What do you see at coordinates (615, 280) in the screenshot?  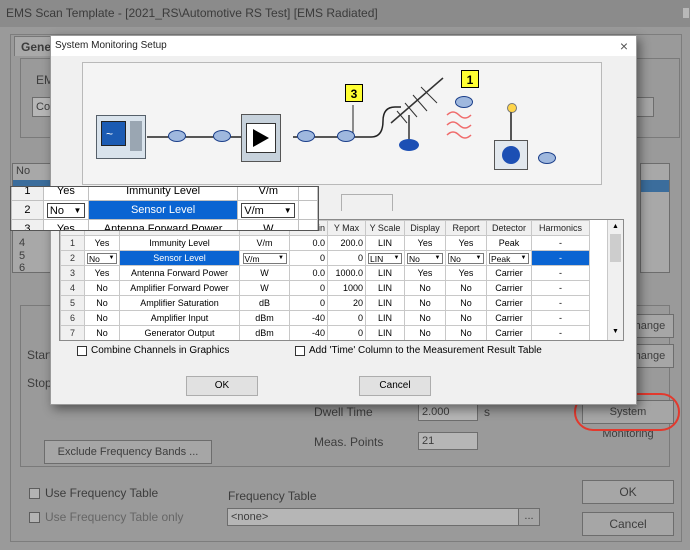 I see `table-scrollbar: ▲ ▼` at bounding box center [615, 280].